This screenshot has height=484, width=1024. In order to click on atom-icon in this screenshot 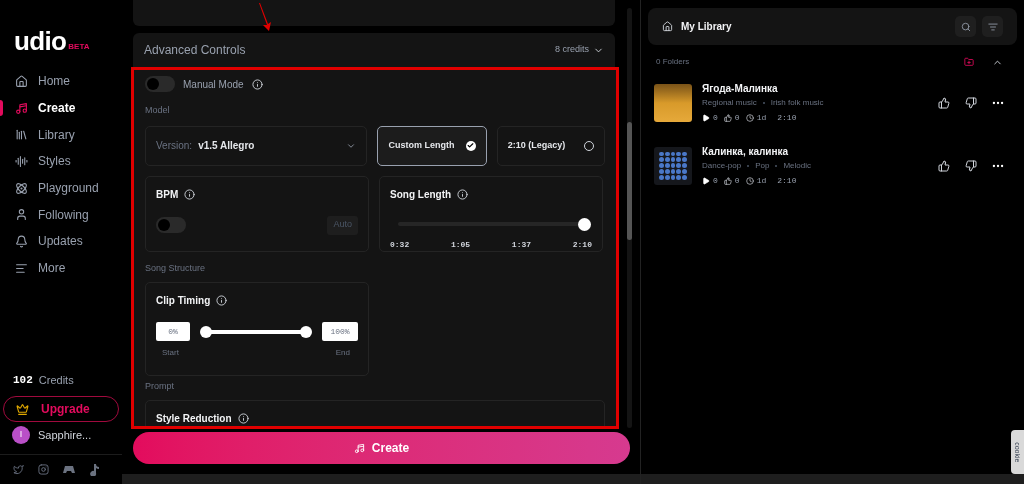, I will do `click(21, 188)`.